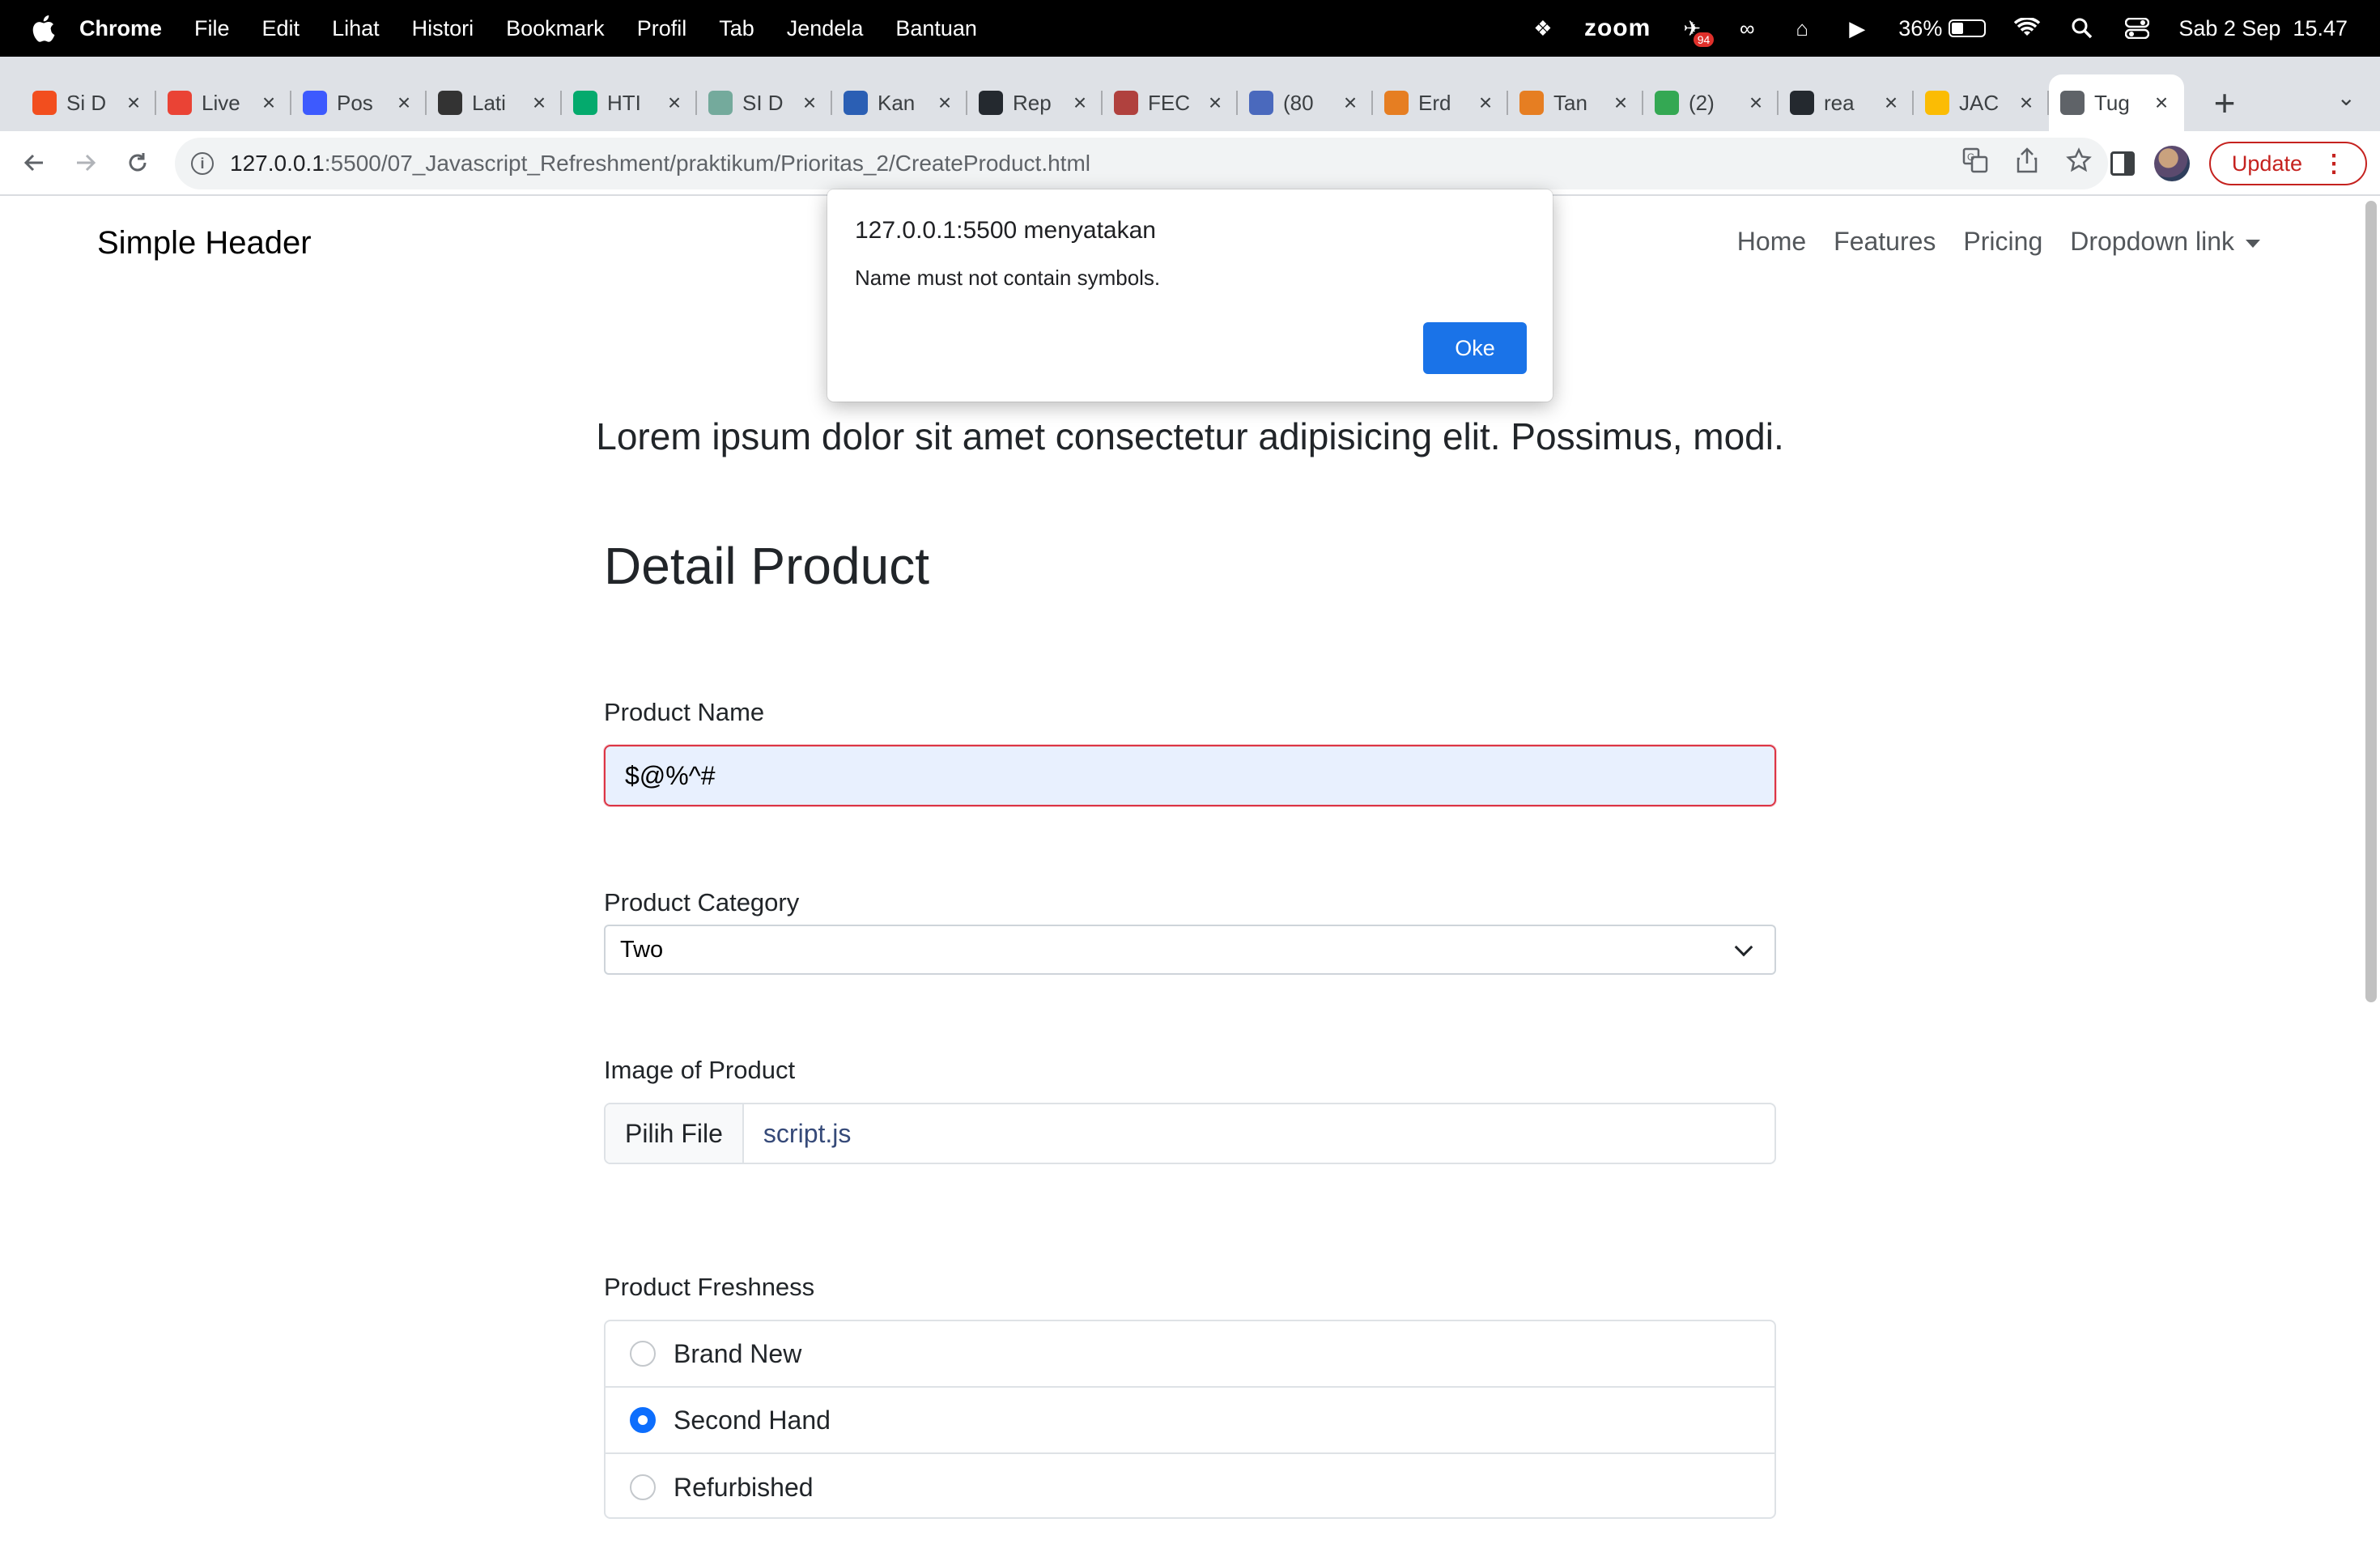  Describe the element at coordinates (86, 163) in the screenshot. I see `forward-button` at that location.